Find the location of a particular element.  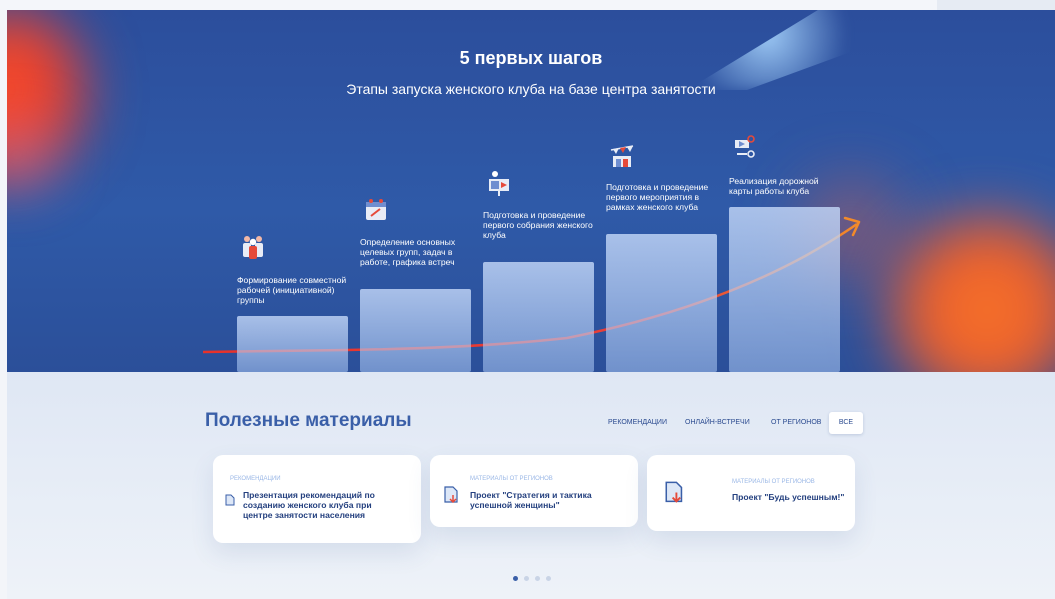

top-strip is located at coordinates (527, 5).